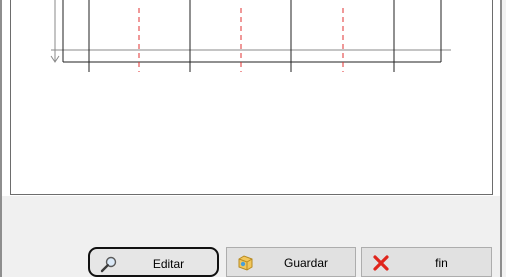  Describe the element at coordinates (381, 263) in the screenshot. I see `red-x-icon` at that location.